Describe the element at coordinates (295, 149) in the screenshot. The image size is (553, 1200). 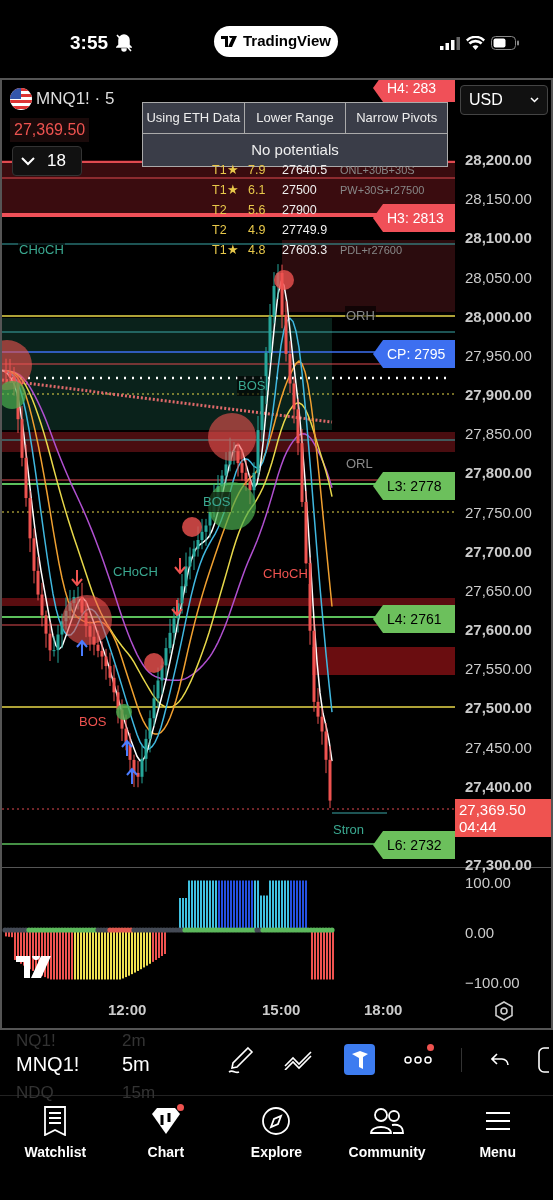
I see `table-message: No potentials` at that location.